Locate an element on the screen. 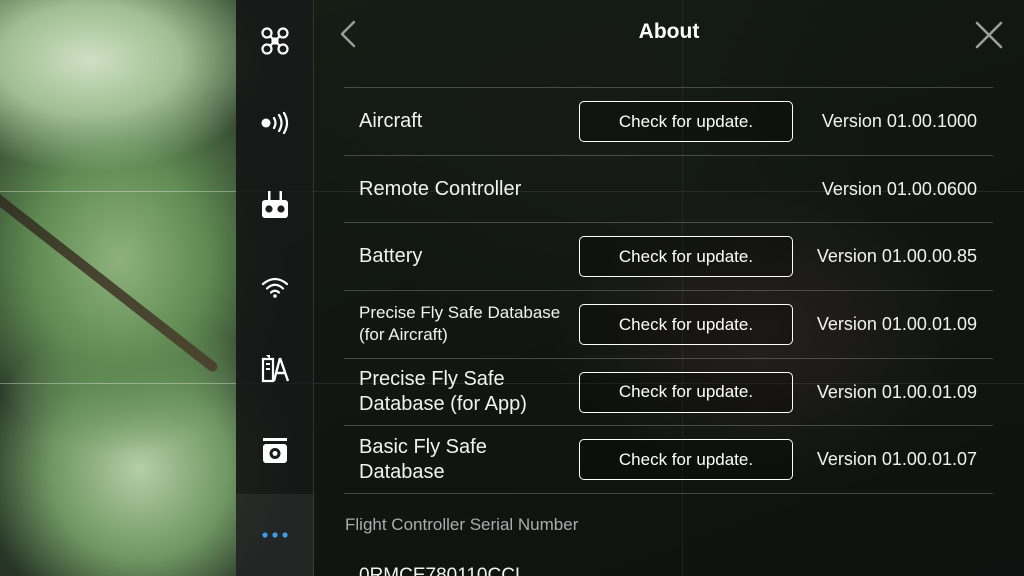 The width and height of the screenshot is (1024, 576). check-update-button-precise-db-aircraft: Check for update. is located at coordinates (686, 325).